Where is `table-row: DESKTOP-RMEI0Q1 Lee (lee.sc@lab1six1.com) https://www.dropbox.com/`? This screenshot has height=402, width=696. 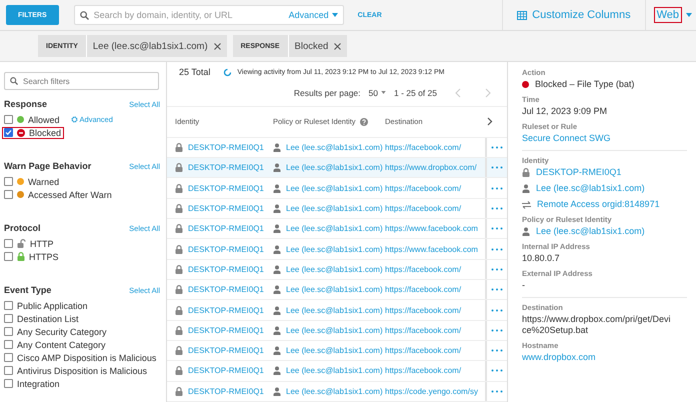
table-row: DESKTOP-RMEI0Q1 Lee (lee.sc@lab1six1.com) https://www.dropbox.com/ is located at coordinates (337, 168).